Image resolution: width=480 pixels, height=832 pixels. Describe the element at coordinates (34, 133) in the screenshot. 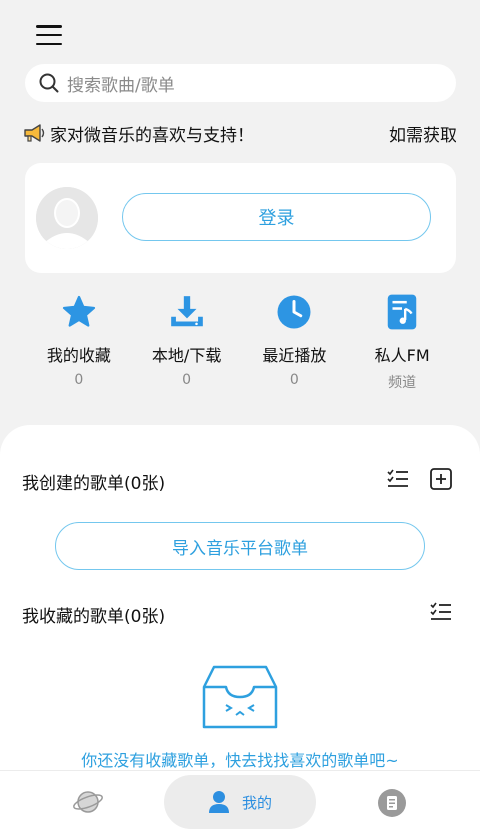

I see `megaphone-icon` at that location.